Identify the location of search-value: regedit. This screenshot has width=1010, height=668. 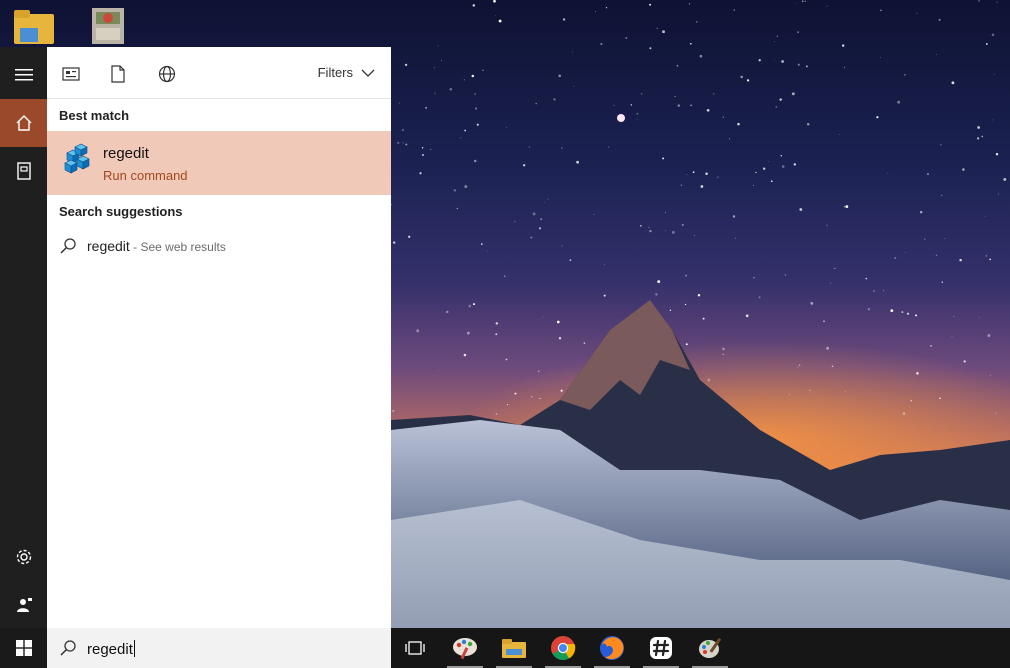
(110, 649).